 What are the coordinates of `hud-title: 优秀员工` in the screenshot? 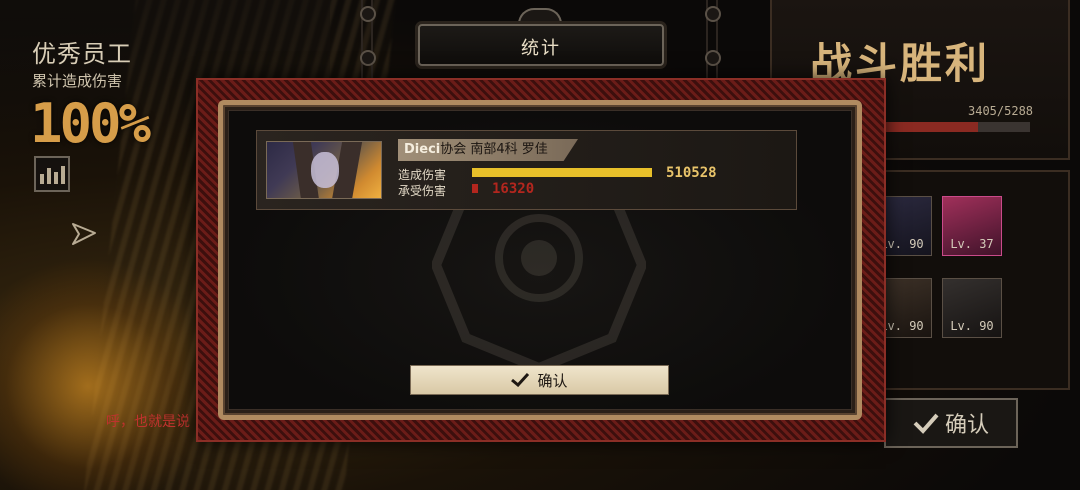 It's located at (82, 54).